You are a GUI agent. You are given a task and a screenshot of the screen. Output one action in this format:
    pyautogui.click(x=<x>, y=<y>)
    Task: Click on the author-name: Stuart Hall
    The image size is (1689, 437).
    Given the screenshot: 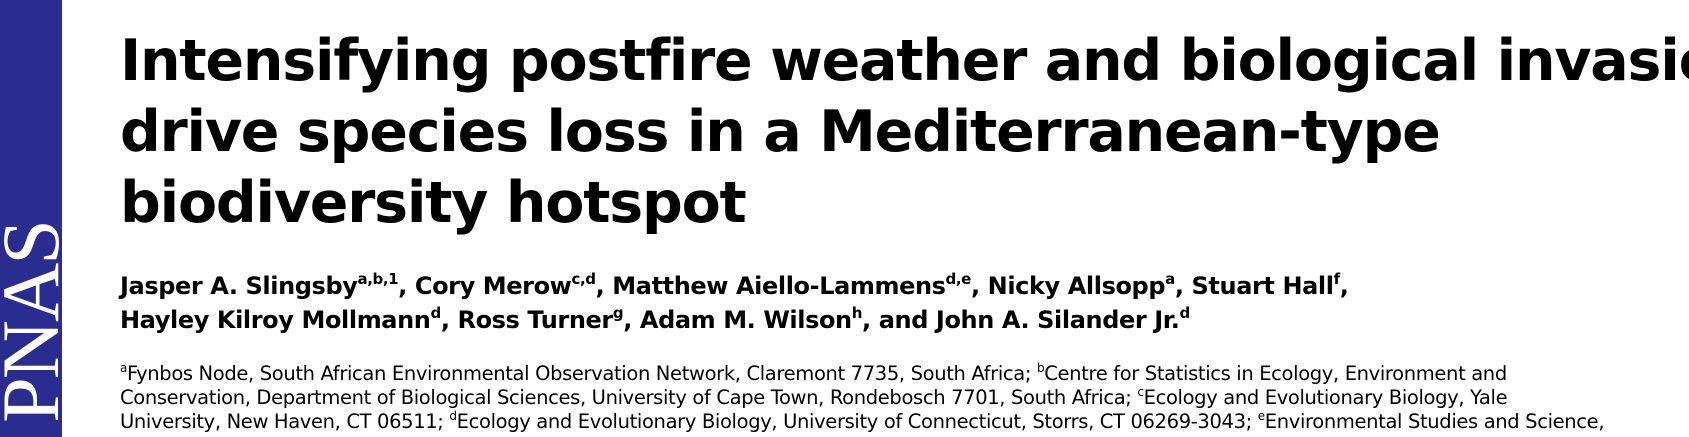 What is the action you would take?
    pyautogui.click(x=1262, y=286)
    